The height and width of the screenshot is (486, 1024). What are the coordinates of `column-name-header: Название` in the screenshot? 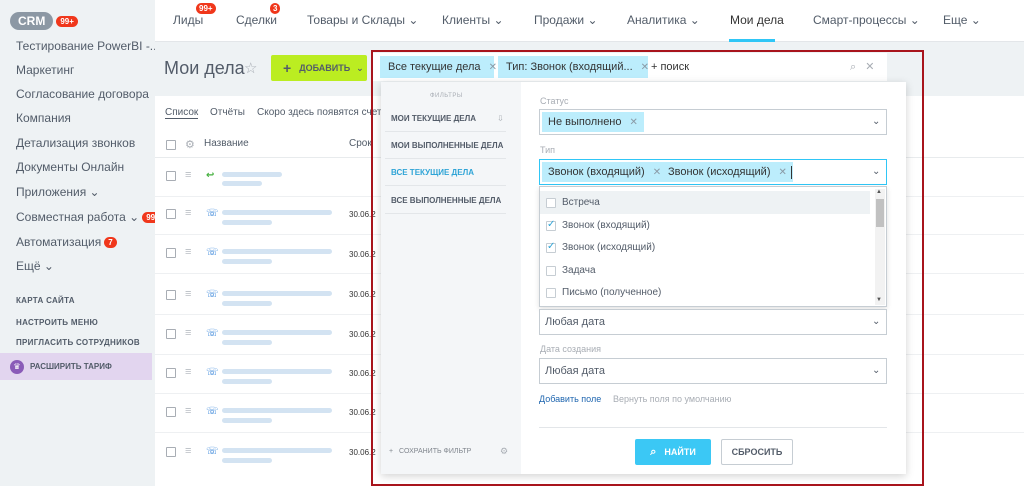 It's located at (226, 143).